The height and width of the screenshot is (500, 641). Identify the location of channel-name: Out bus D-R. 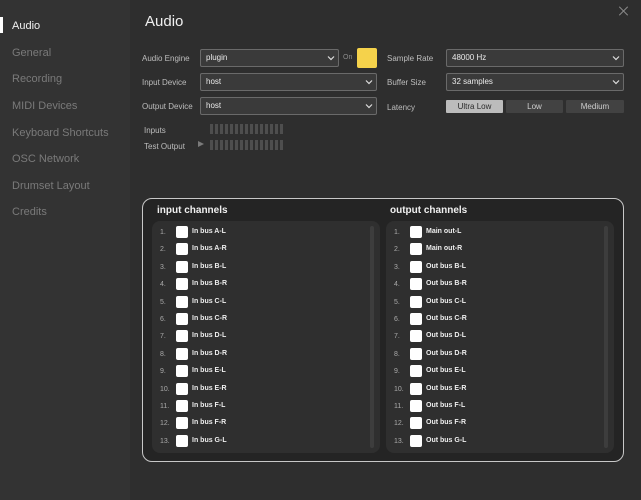
(446, 353).